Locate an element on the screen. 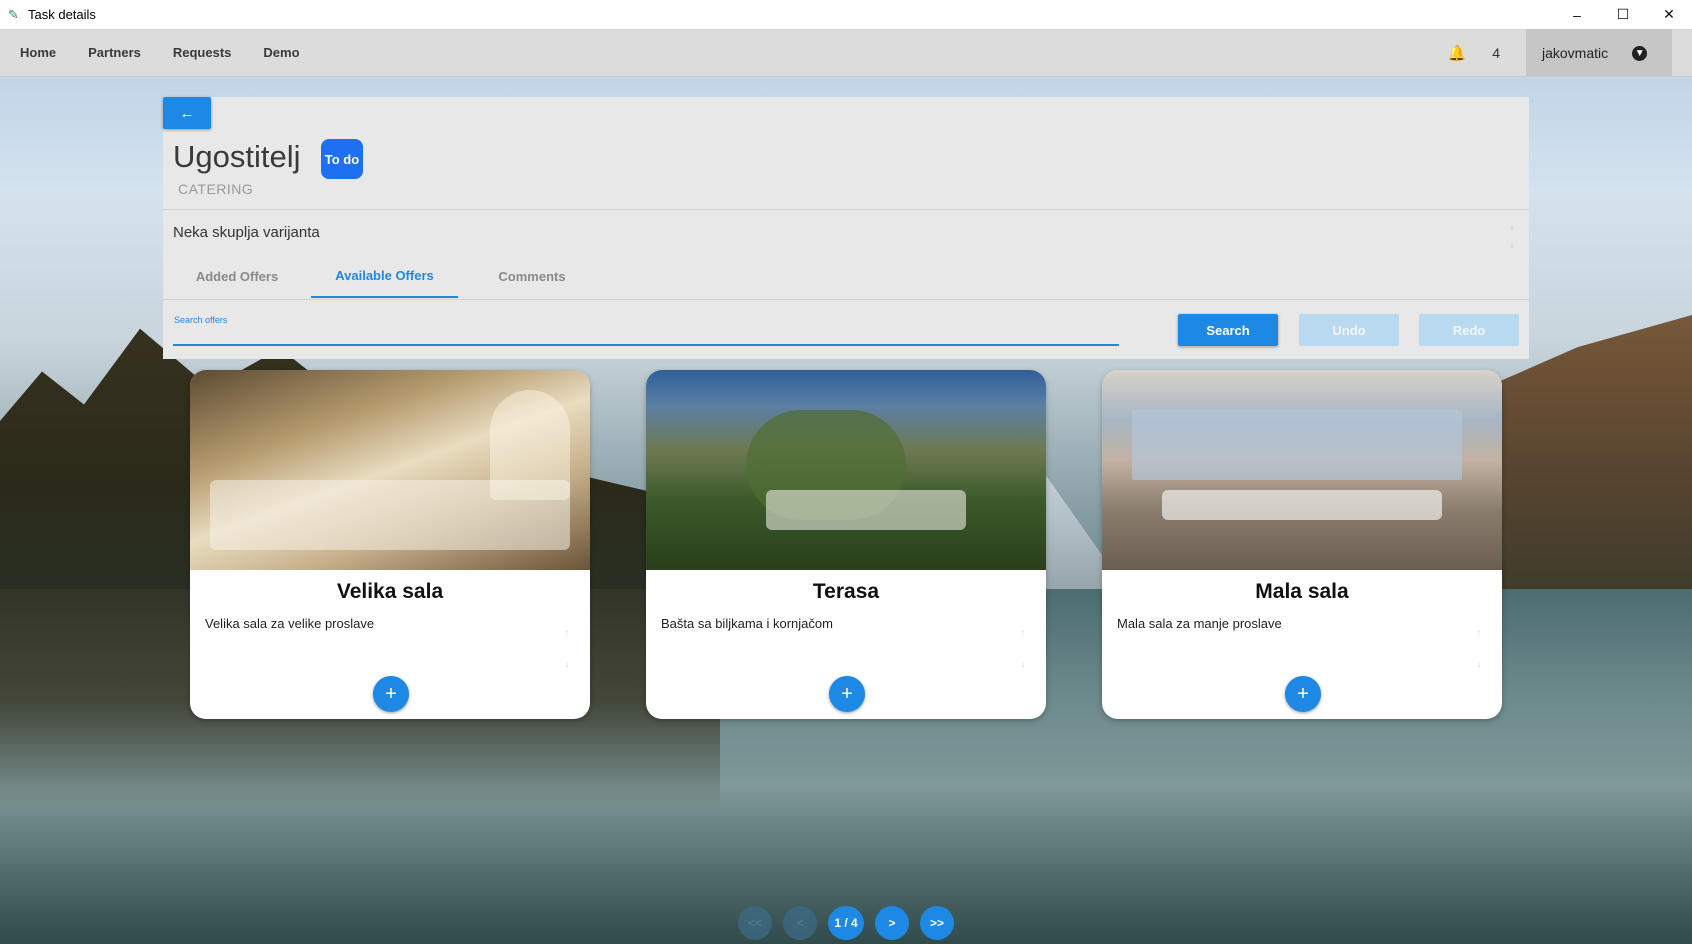 The image size is (1692, 944). description-scrollbar: ↑ ↓ is located at coordinates (1512, 236).